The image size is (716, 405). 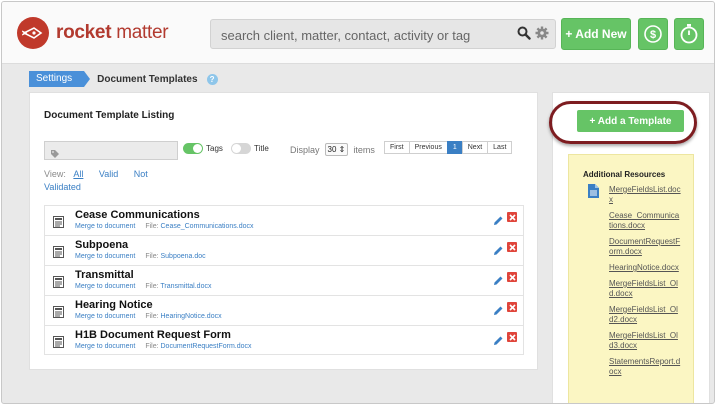 I want to click on search-bar, so click(x=383, y=34).